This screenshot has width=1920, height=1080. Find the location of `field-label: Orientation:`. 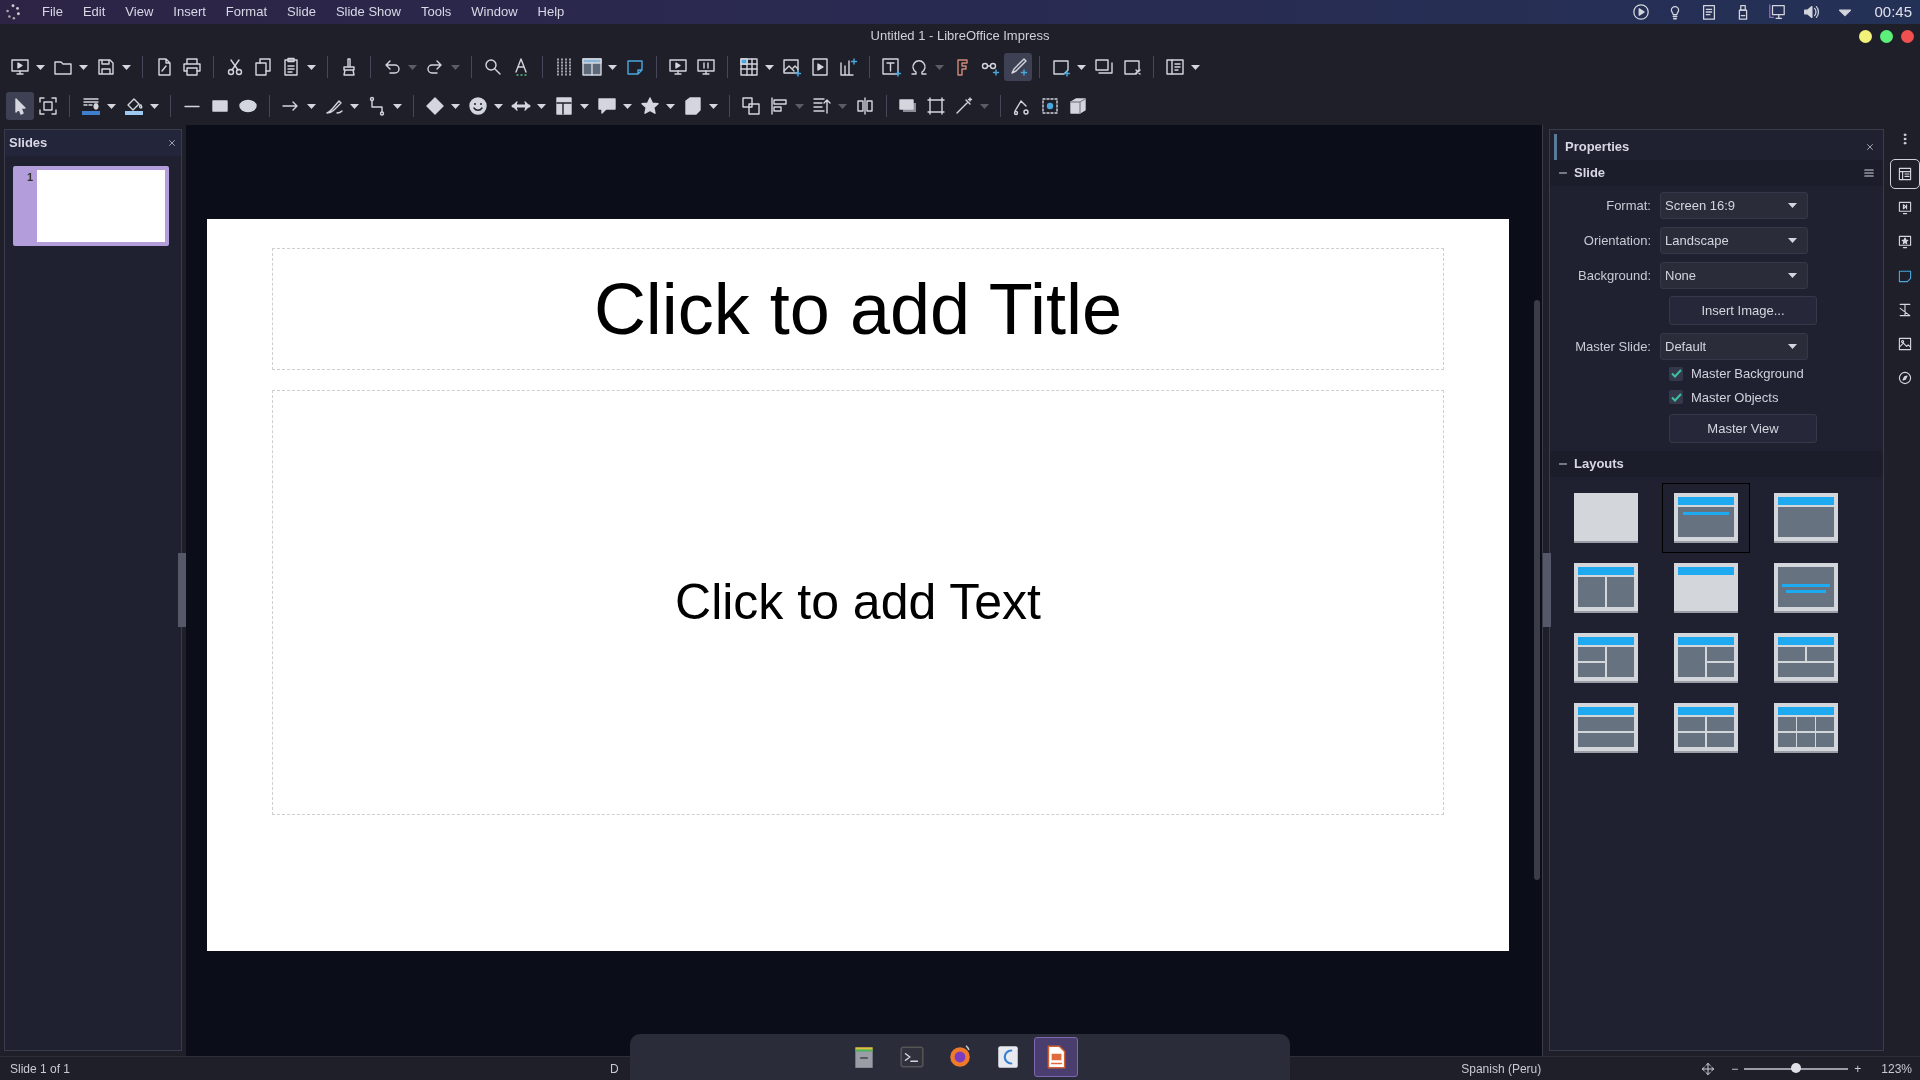

field-label: Orientation: is located at coordinates (1617, 240).